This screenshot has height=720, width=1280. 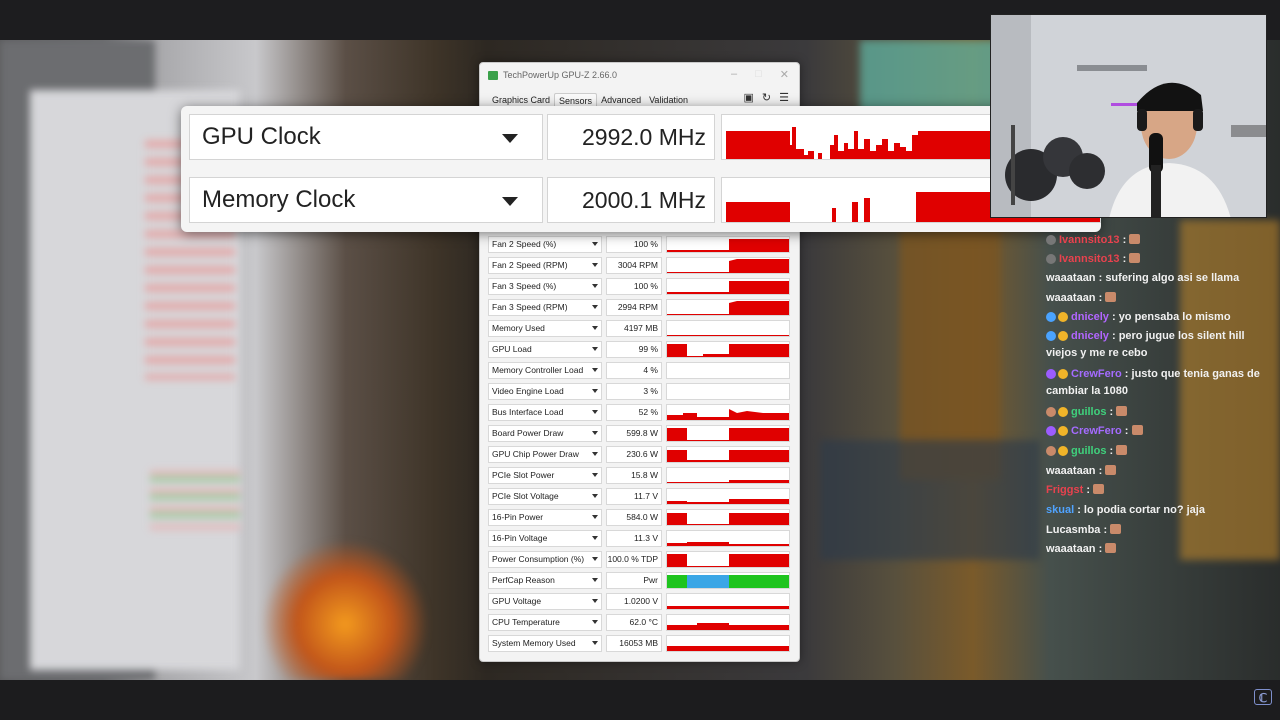 What do you see at coordinates (634, 538) in the screenshot?
I see `sensor-value: 11.3 V` at bounding box center [634, 538].